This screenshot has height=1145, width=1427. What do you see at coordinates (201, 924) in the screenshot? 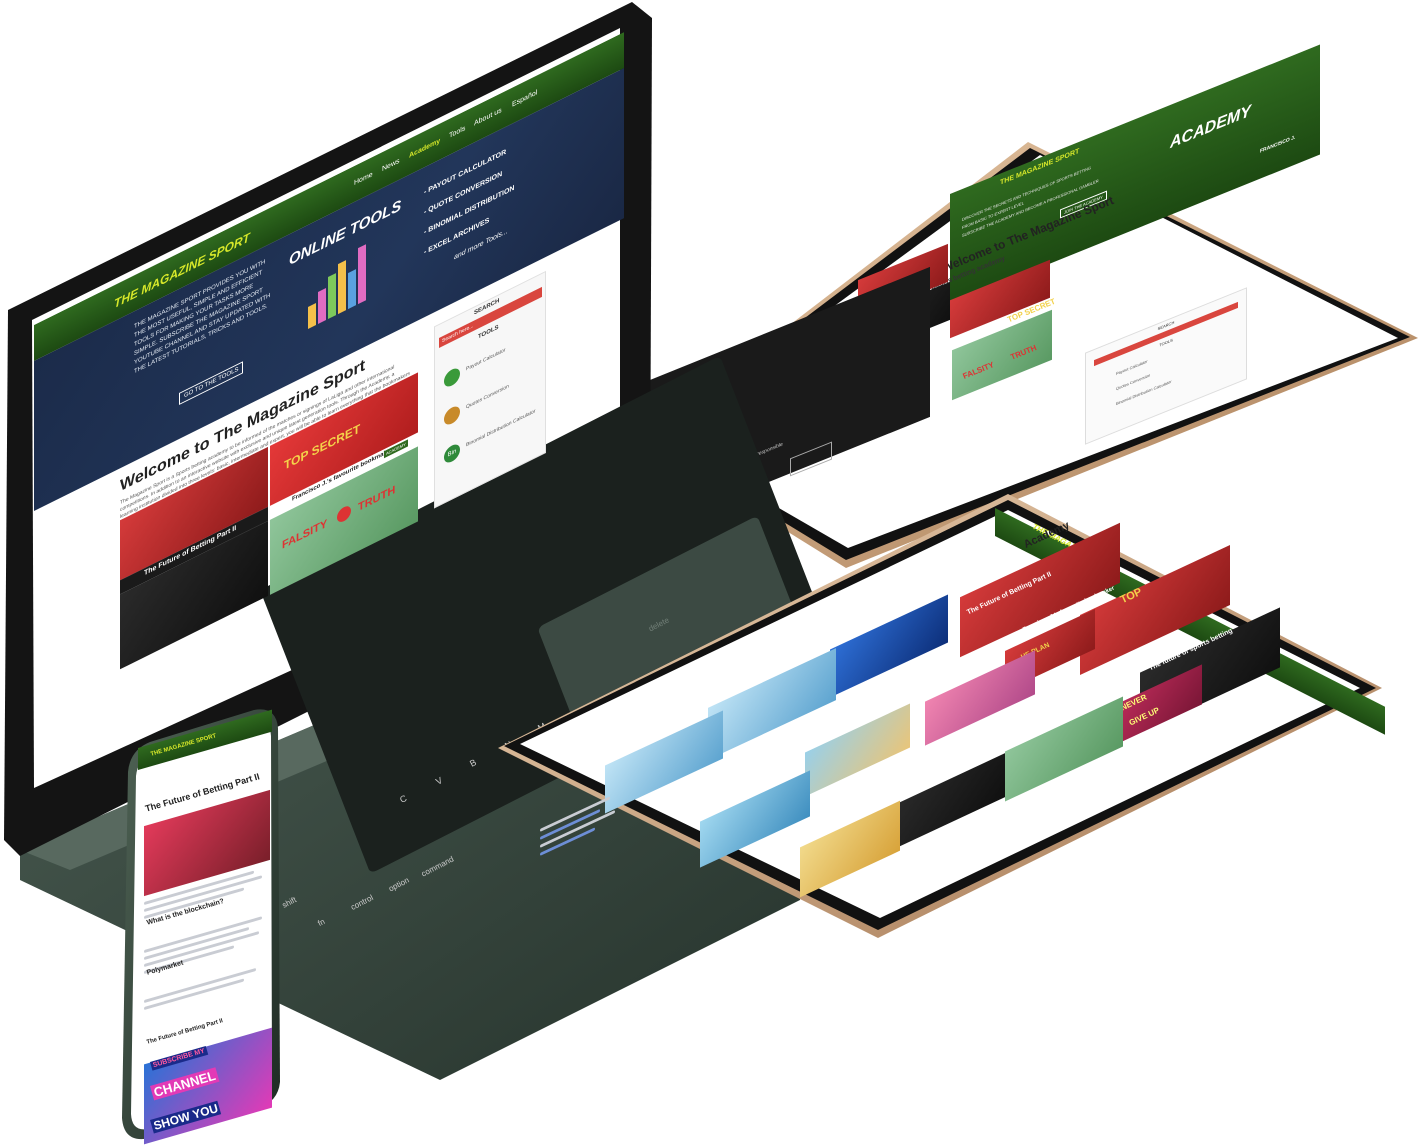
I see `phone-frame` at bounding box center [201, 924].